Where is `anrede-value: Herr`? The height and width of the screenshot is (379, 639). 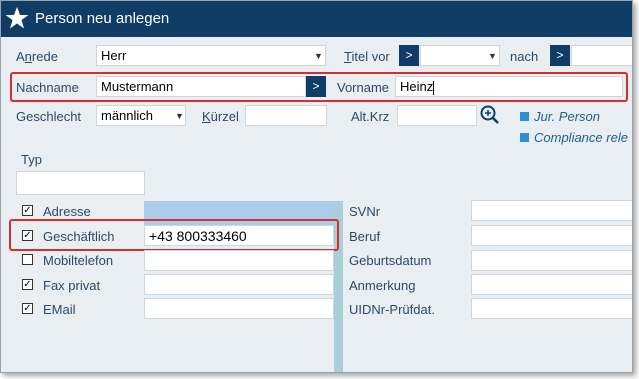
anrede-value: Herr is located at coordinates (114, 55).